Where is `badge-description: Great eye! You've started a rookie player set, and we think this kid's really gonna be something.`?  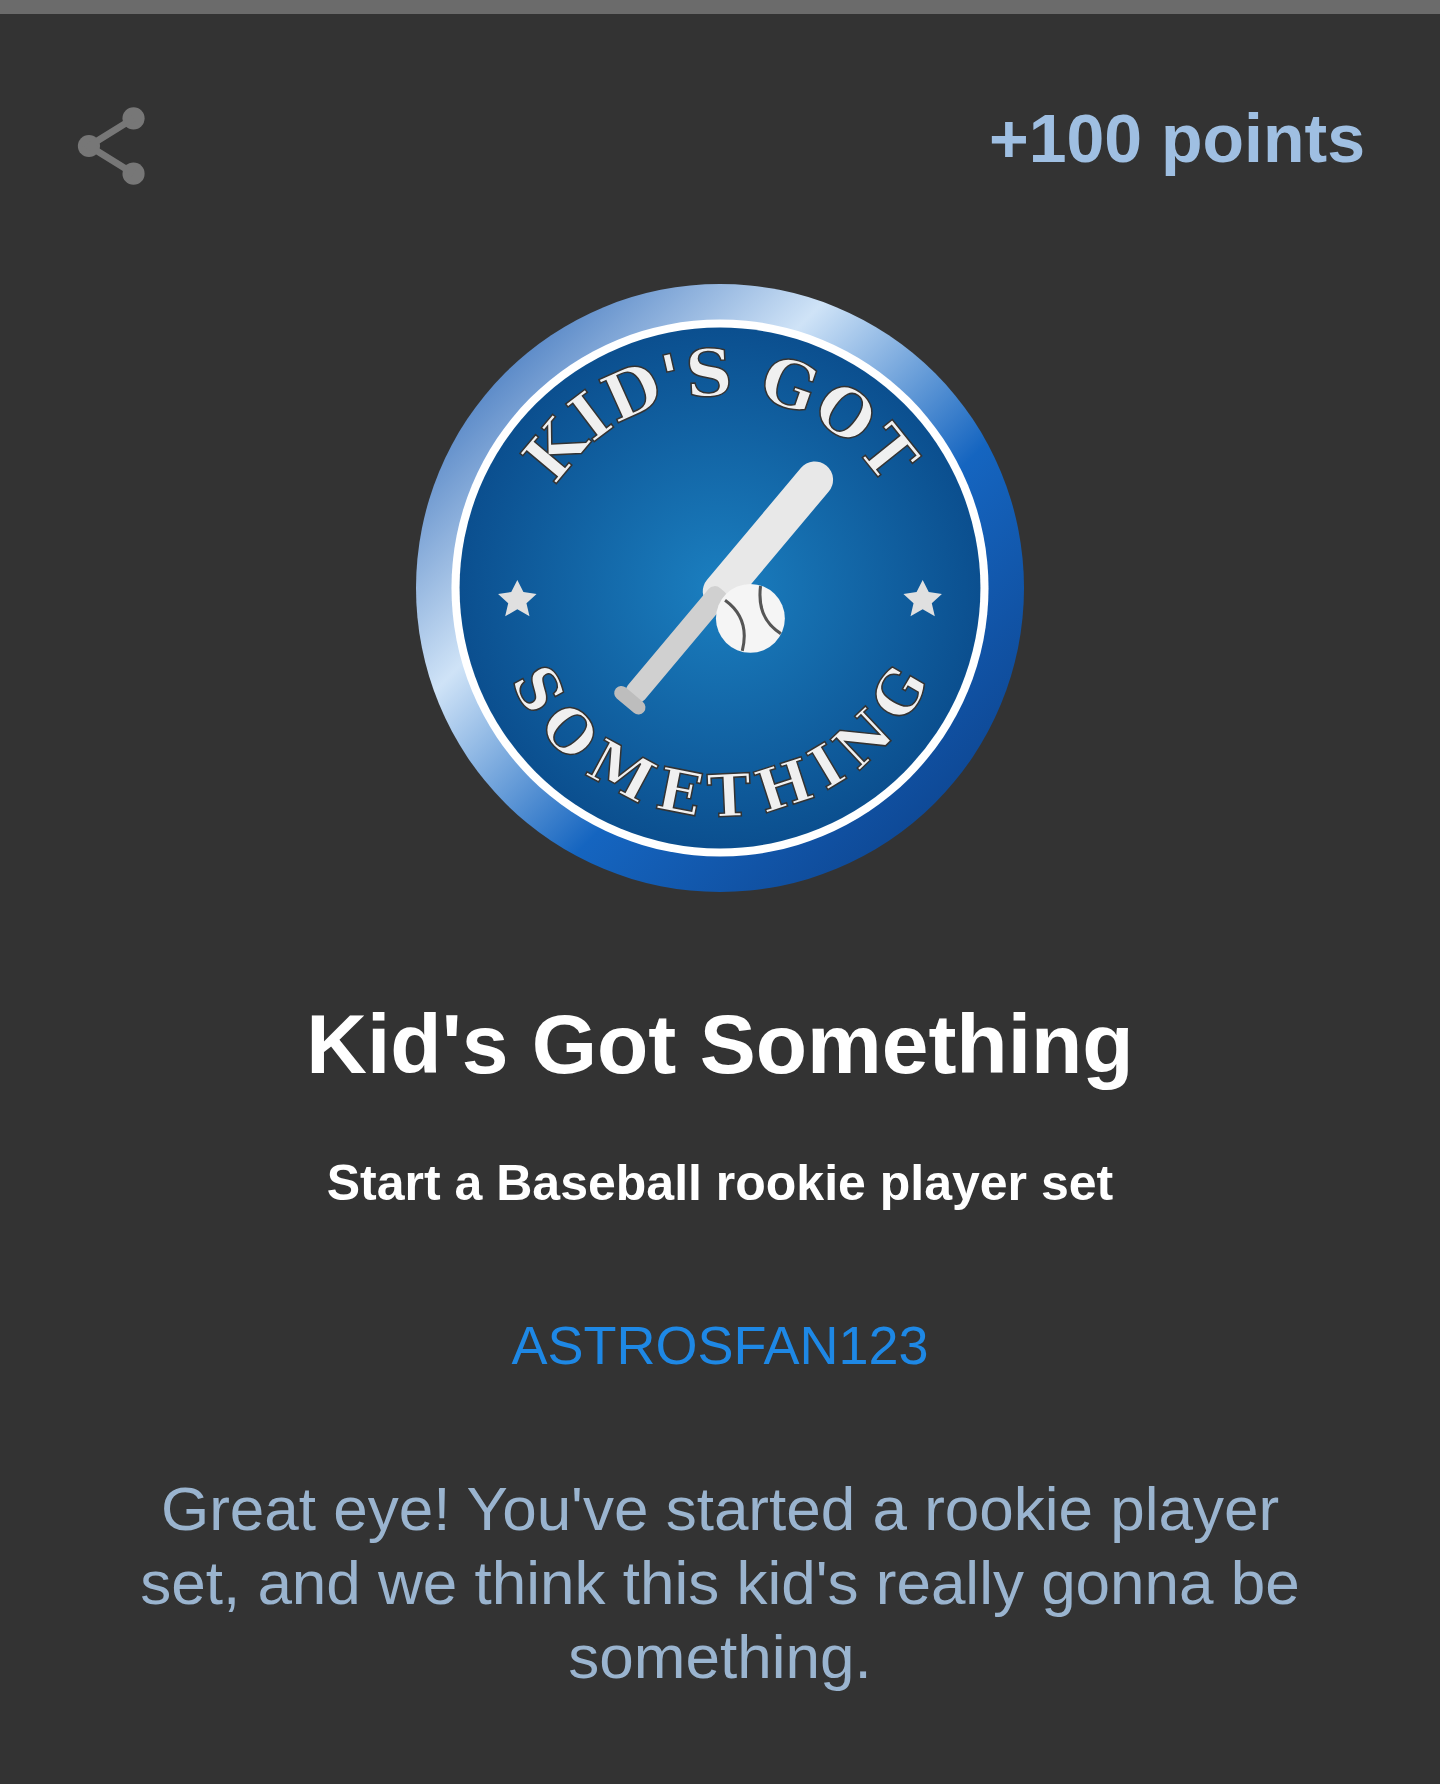 badge-description: Great eye! You've started a rookie player set, and we think this kid's really gonna be something. is located at coordinates (720, 1583).